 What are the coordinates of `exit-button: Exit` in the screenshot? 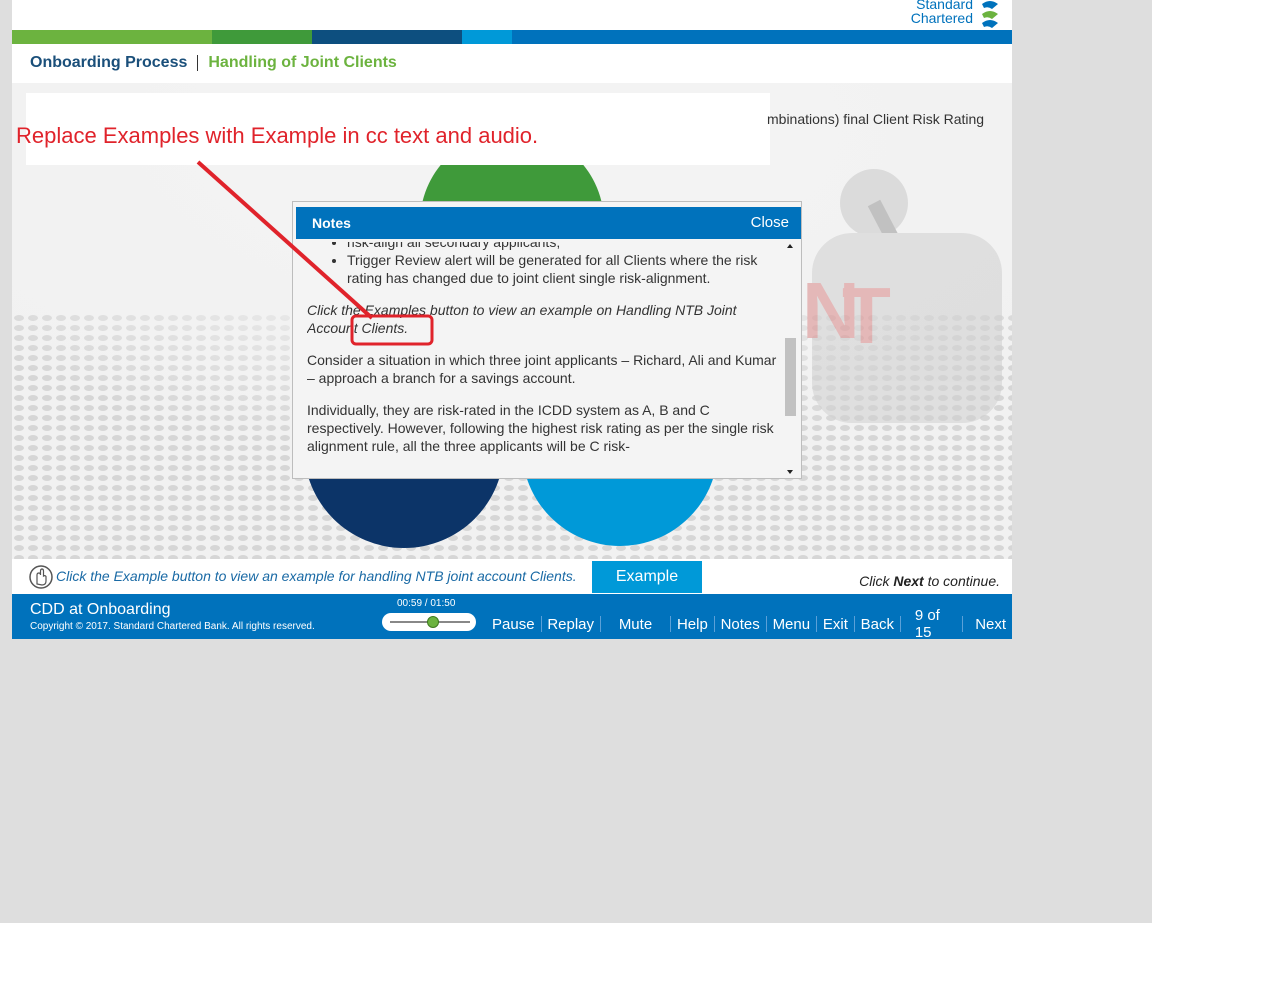 It's located at (835, 624).